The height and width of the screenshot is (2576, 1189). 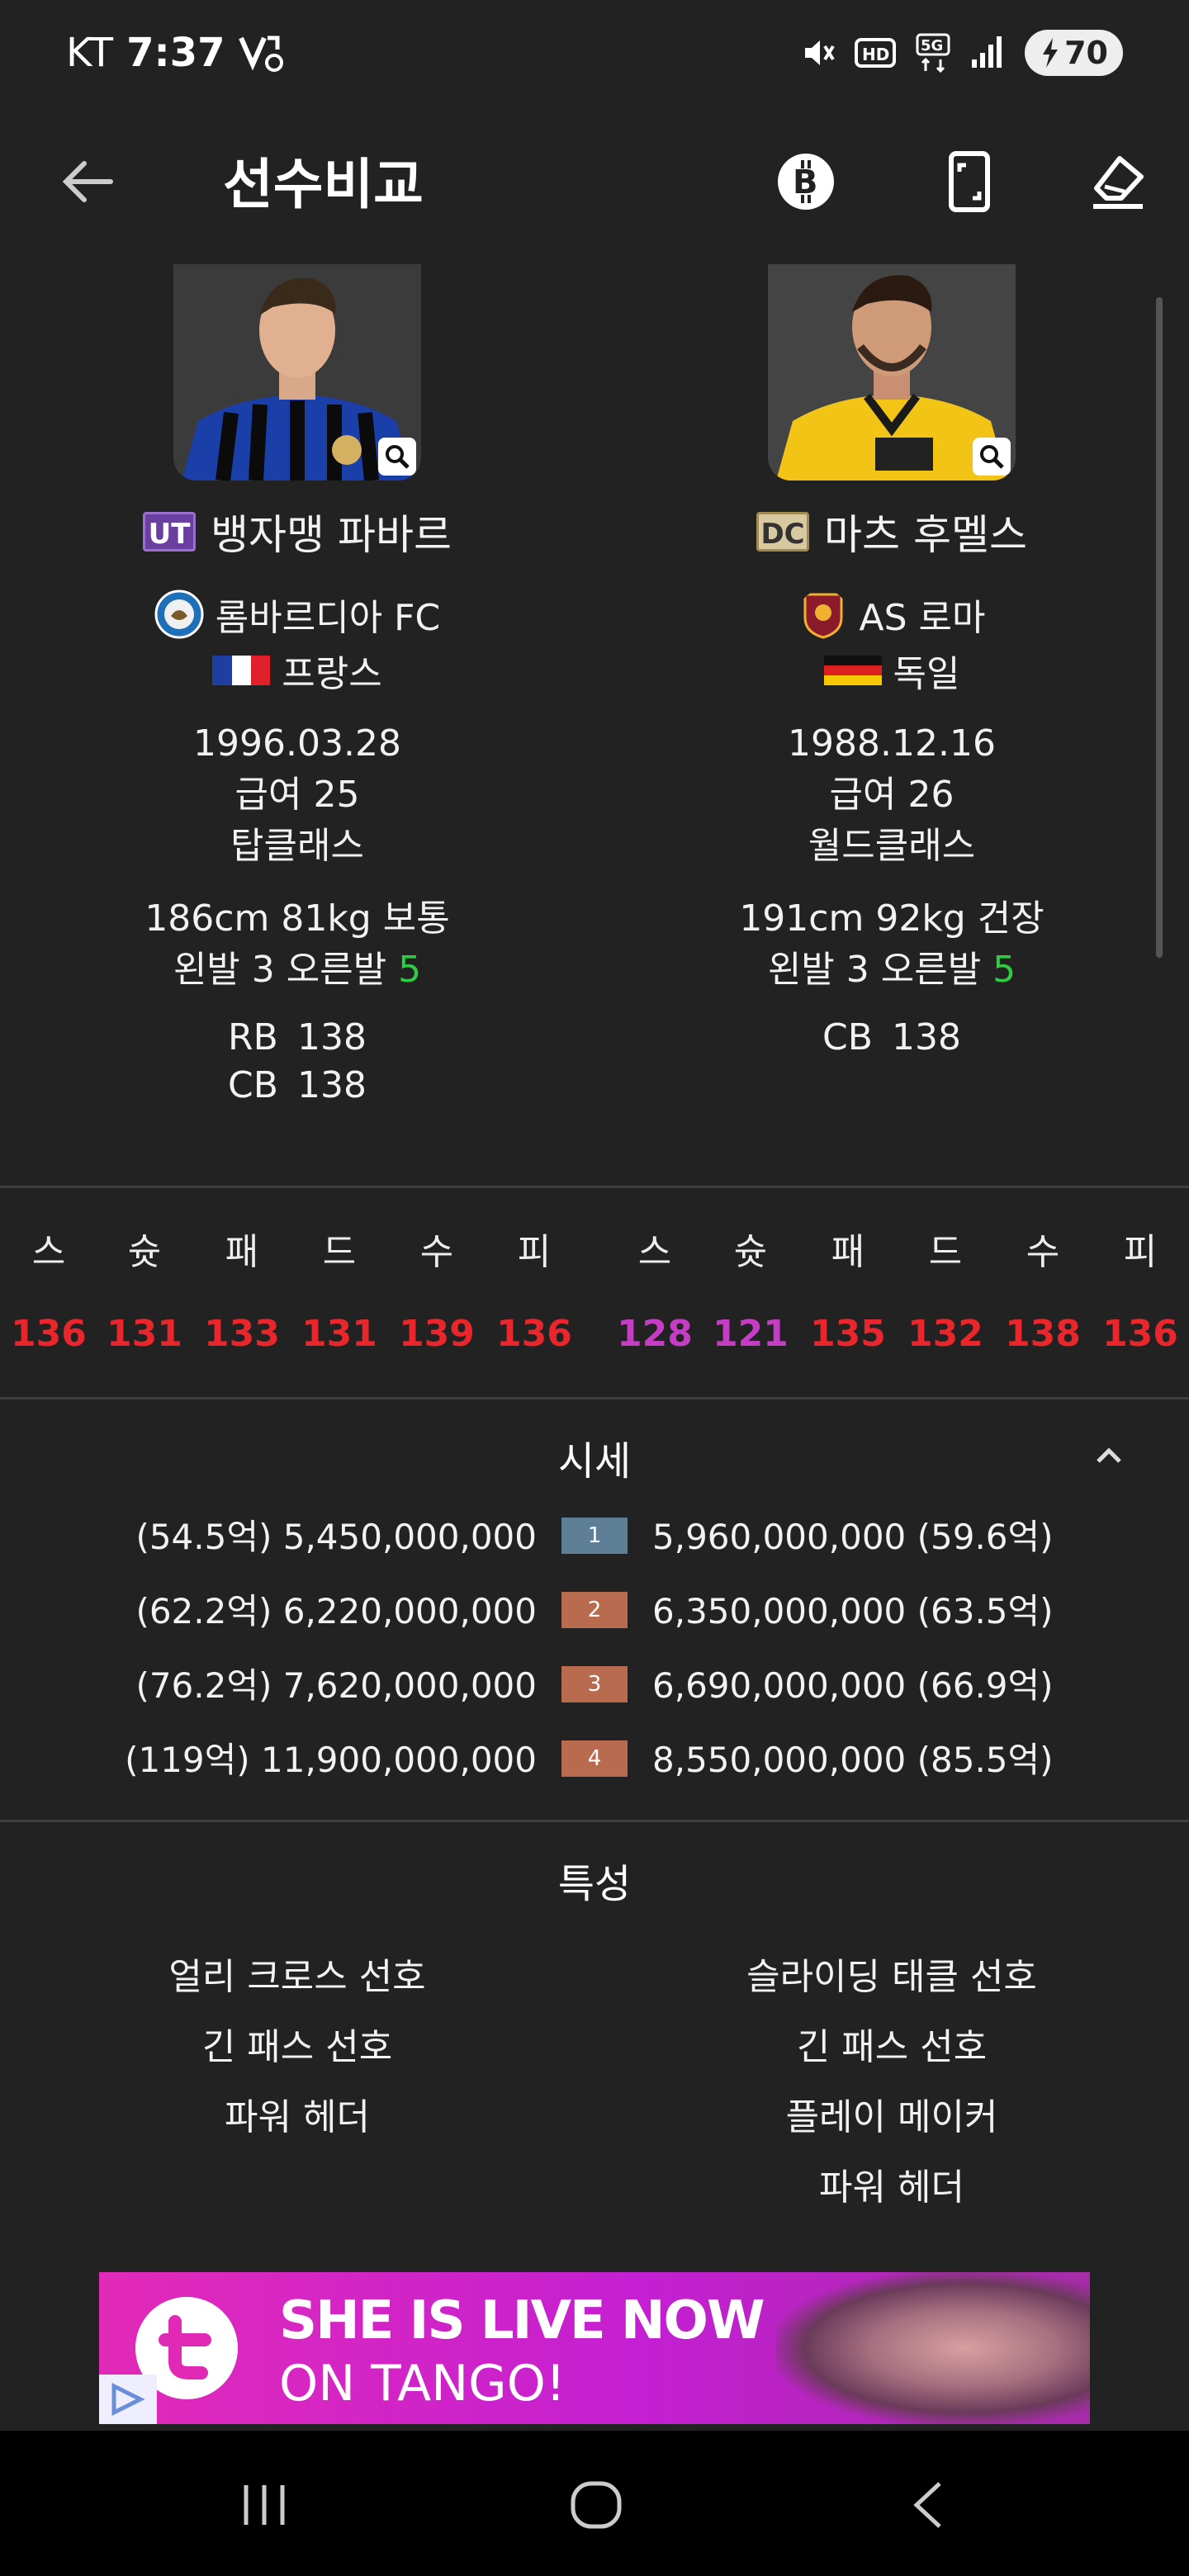 What do you see at coordinates (331, 1760) in the screenshot?
I see `price-left: (119억) 11,900,000,000` at bounding box center [331, 1760].